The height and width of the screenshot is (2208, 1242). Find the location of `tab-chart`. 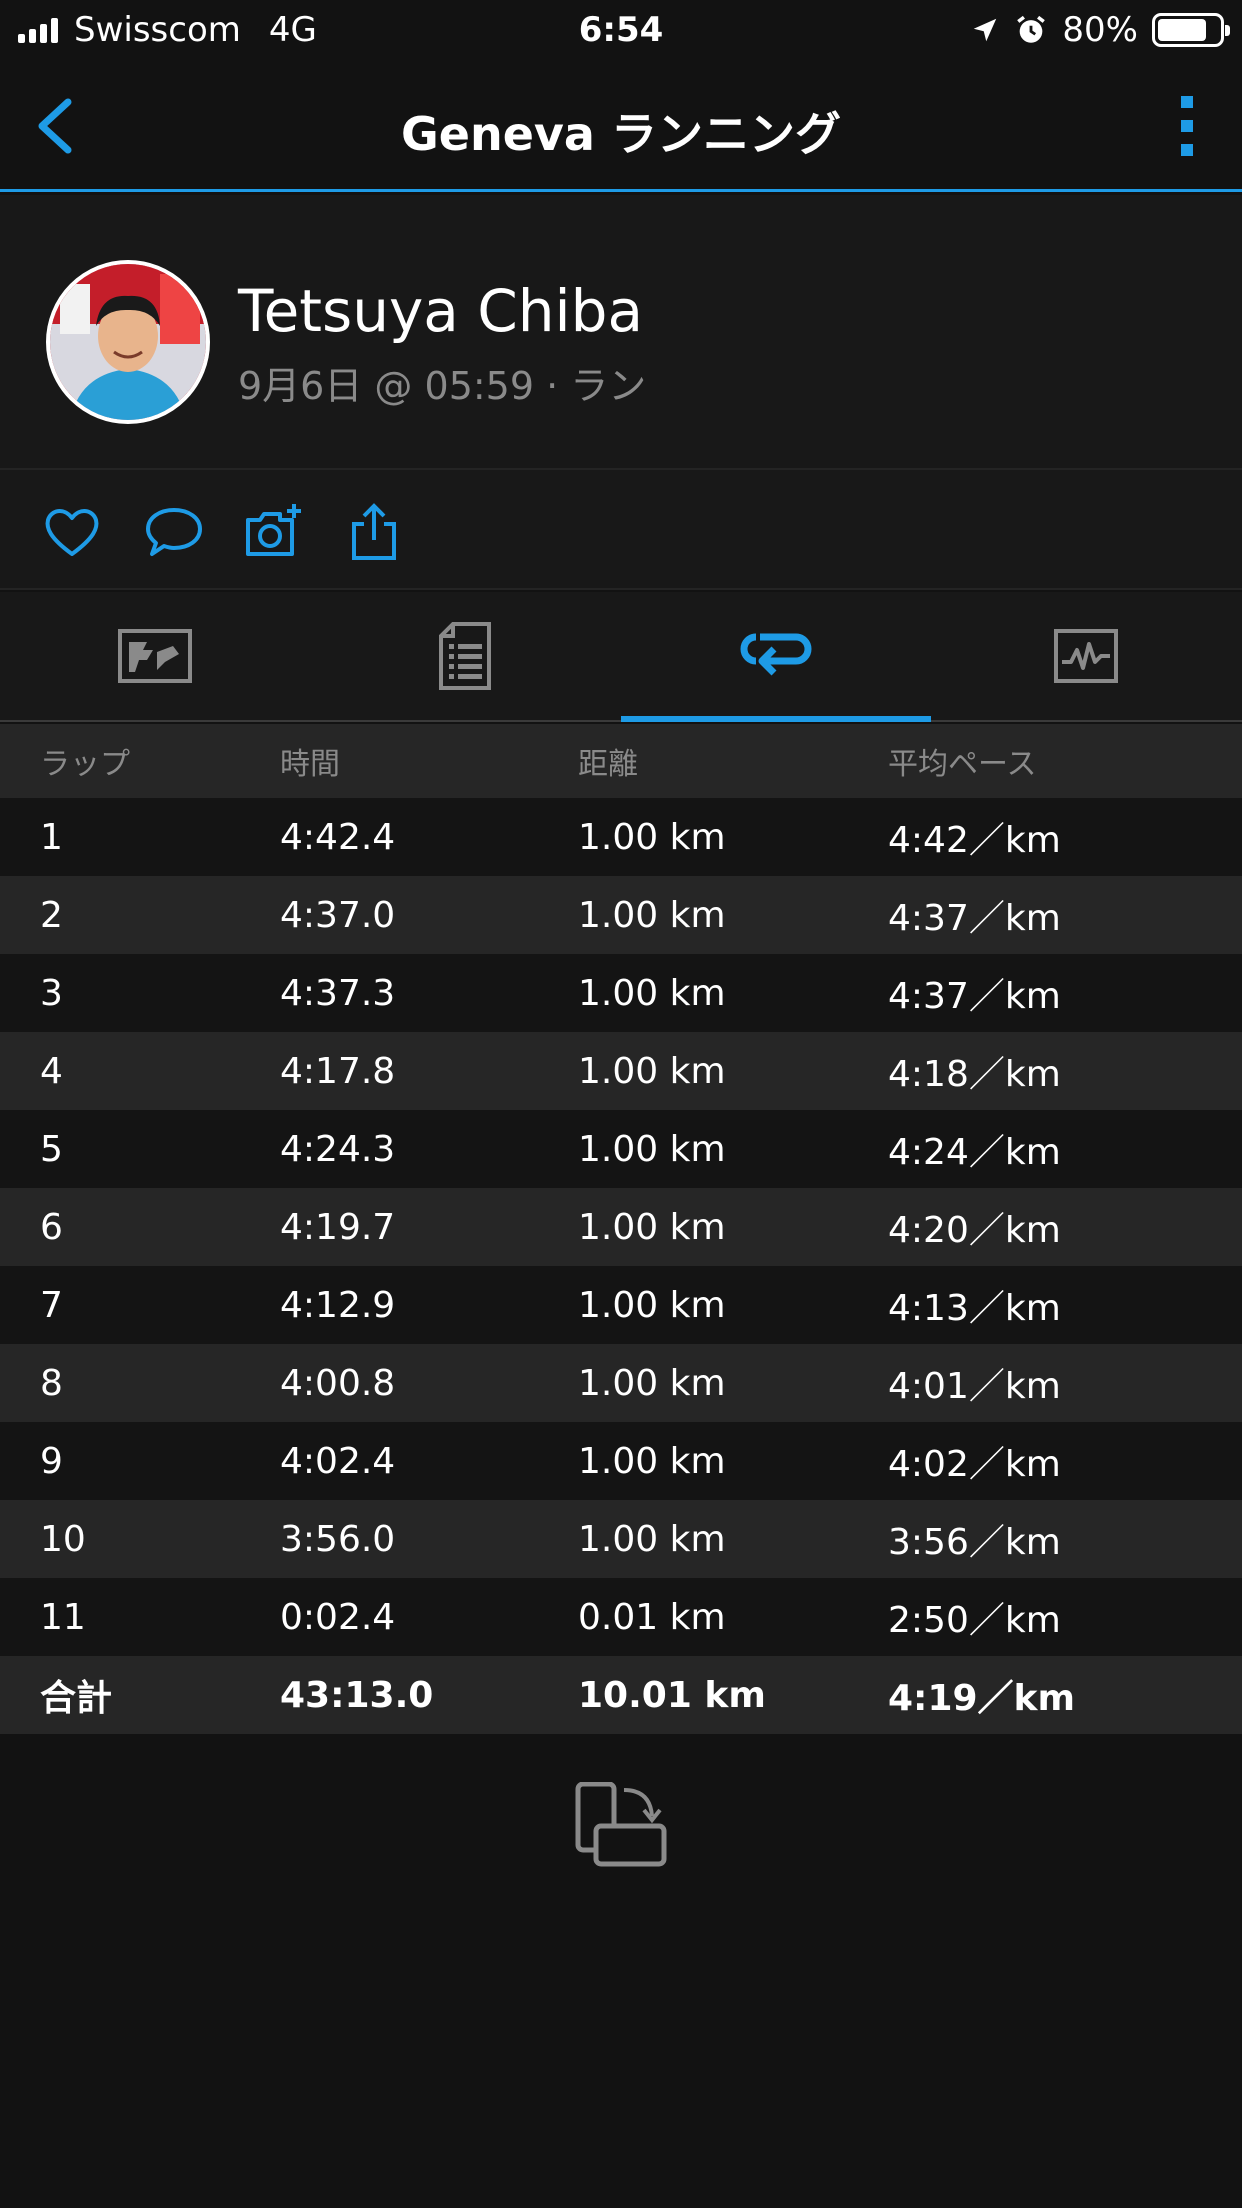

tab-chart is located at coordinates (1086, 656).